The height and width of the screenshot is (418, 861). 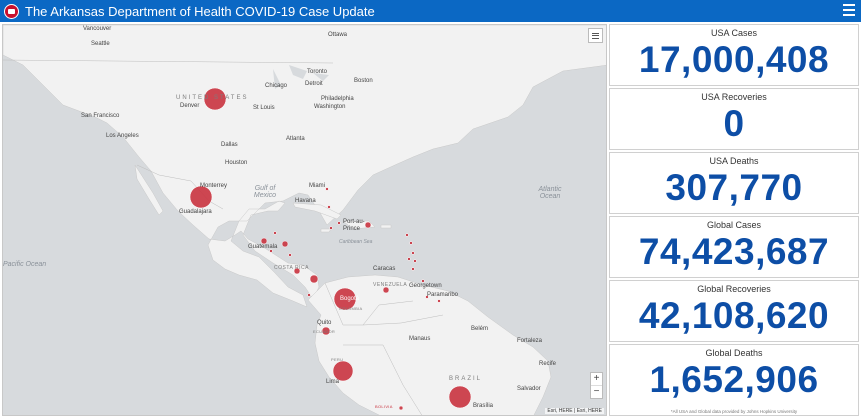 What do you see at coordinates (734, 123) in the screenshot?
I see `stat-value: 0` at bounding box center [734, 123].